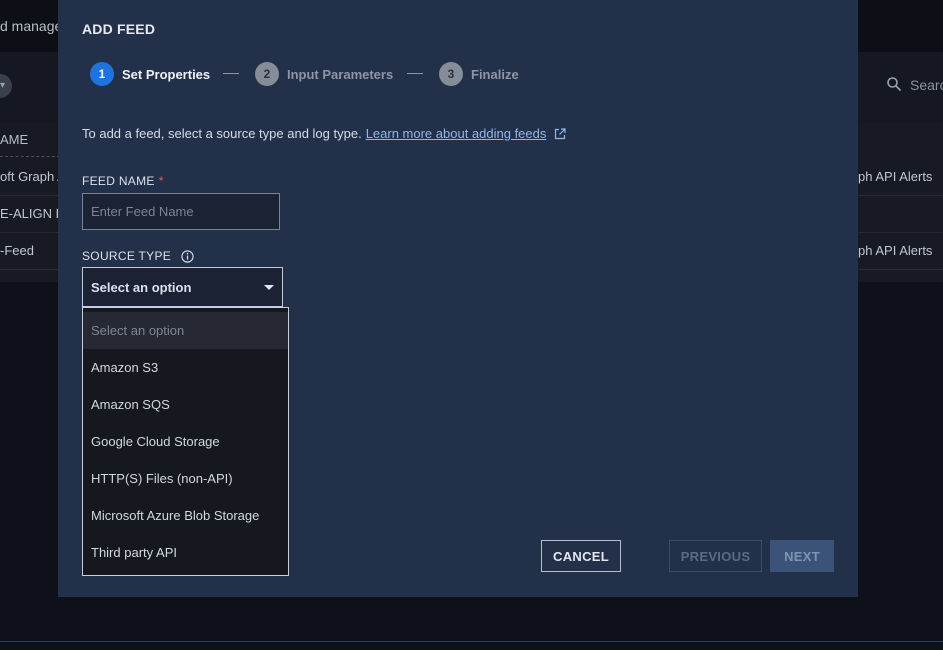 Image resolution: width=943 pixels, height=650 pixels. What do you see at coordinates (185, 367) in the screenshot?
I see `dropdown-option-amazon-s3: Amazon S3` at bounding box center [185, 367].